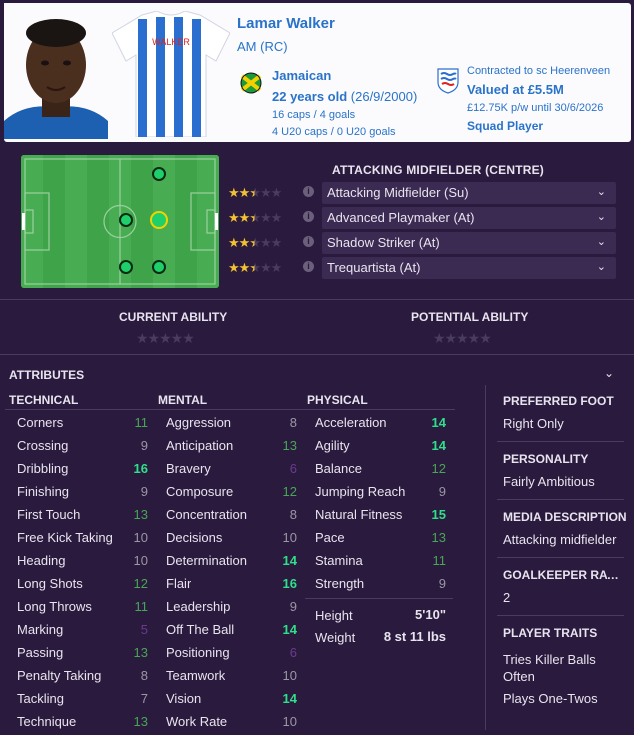 The image size is (634, 735). What do you see at coordinates (335, 637) in the screenshot?
I see `weight-label: Weight` at bounding box center [335, 637].